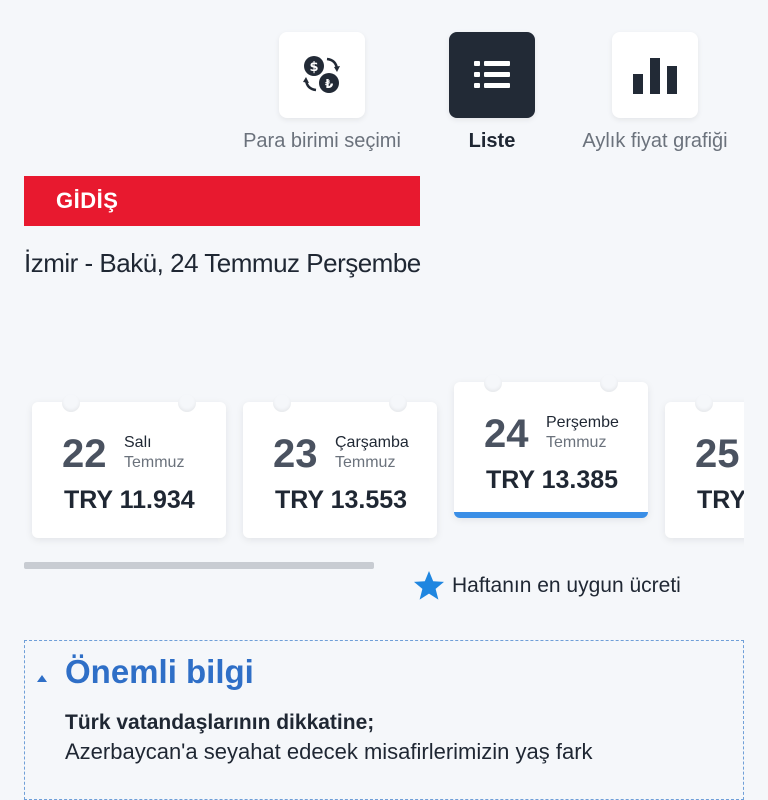 The image size is (768, 800). I want to click on date-card: 25 TRY, so click(704, 466).